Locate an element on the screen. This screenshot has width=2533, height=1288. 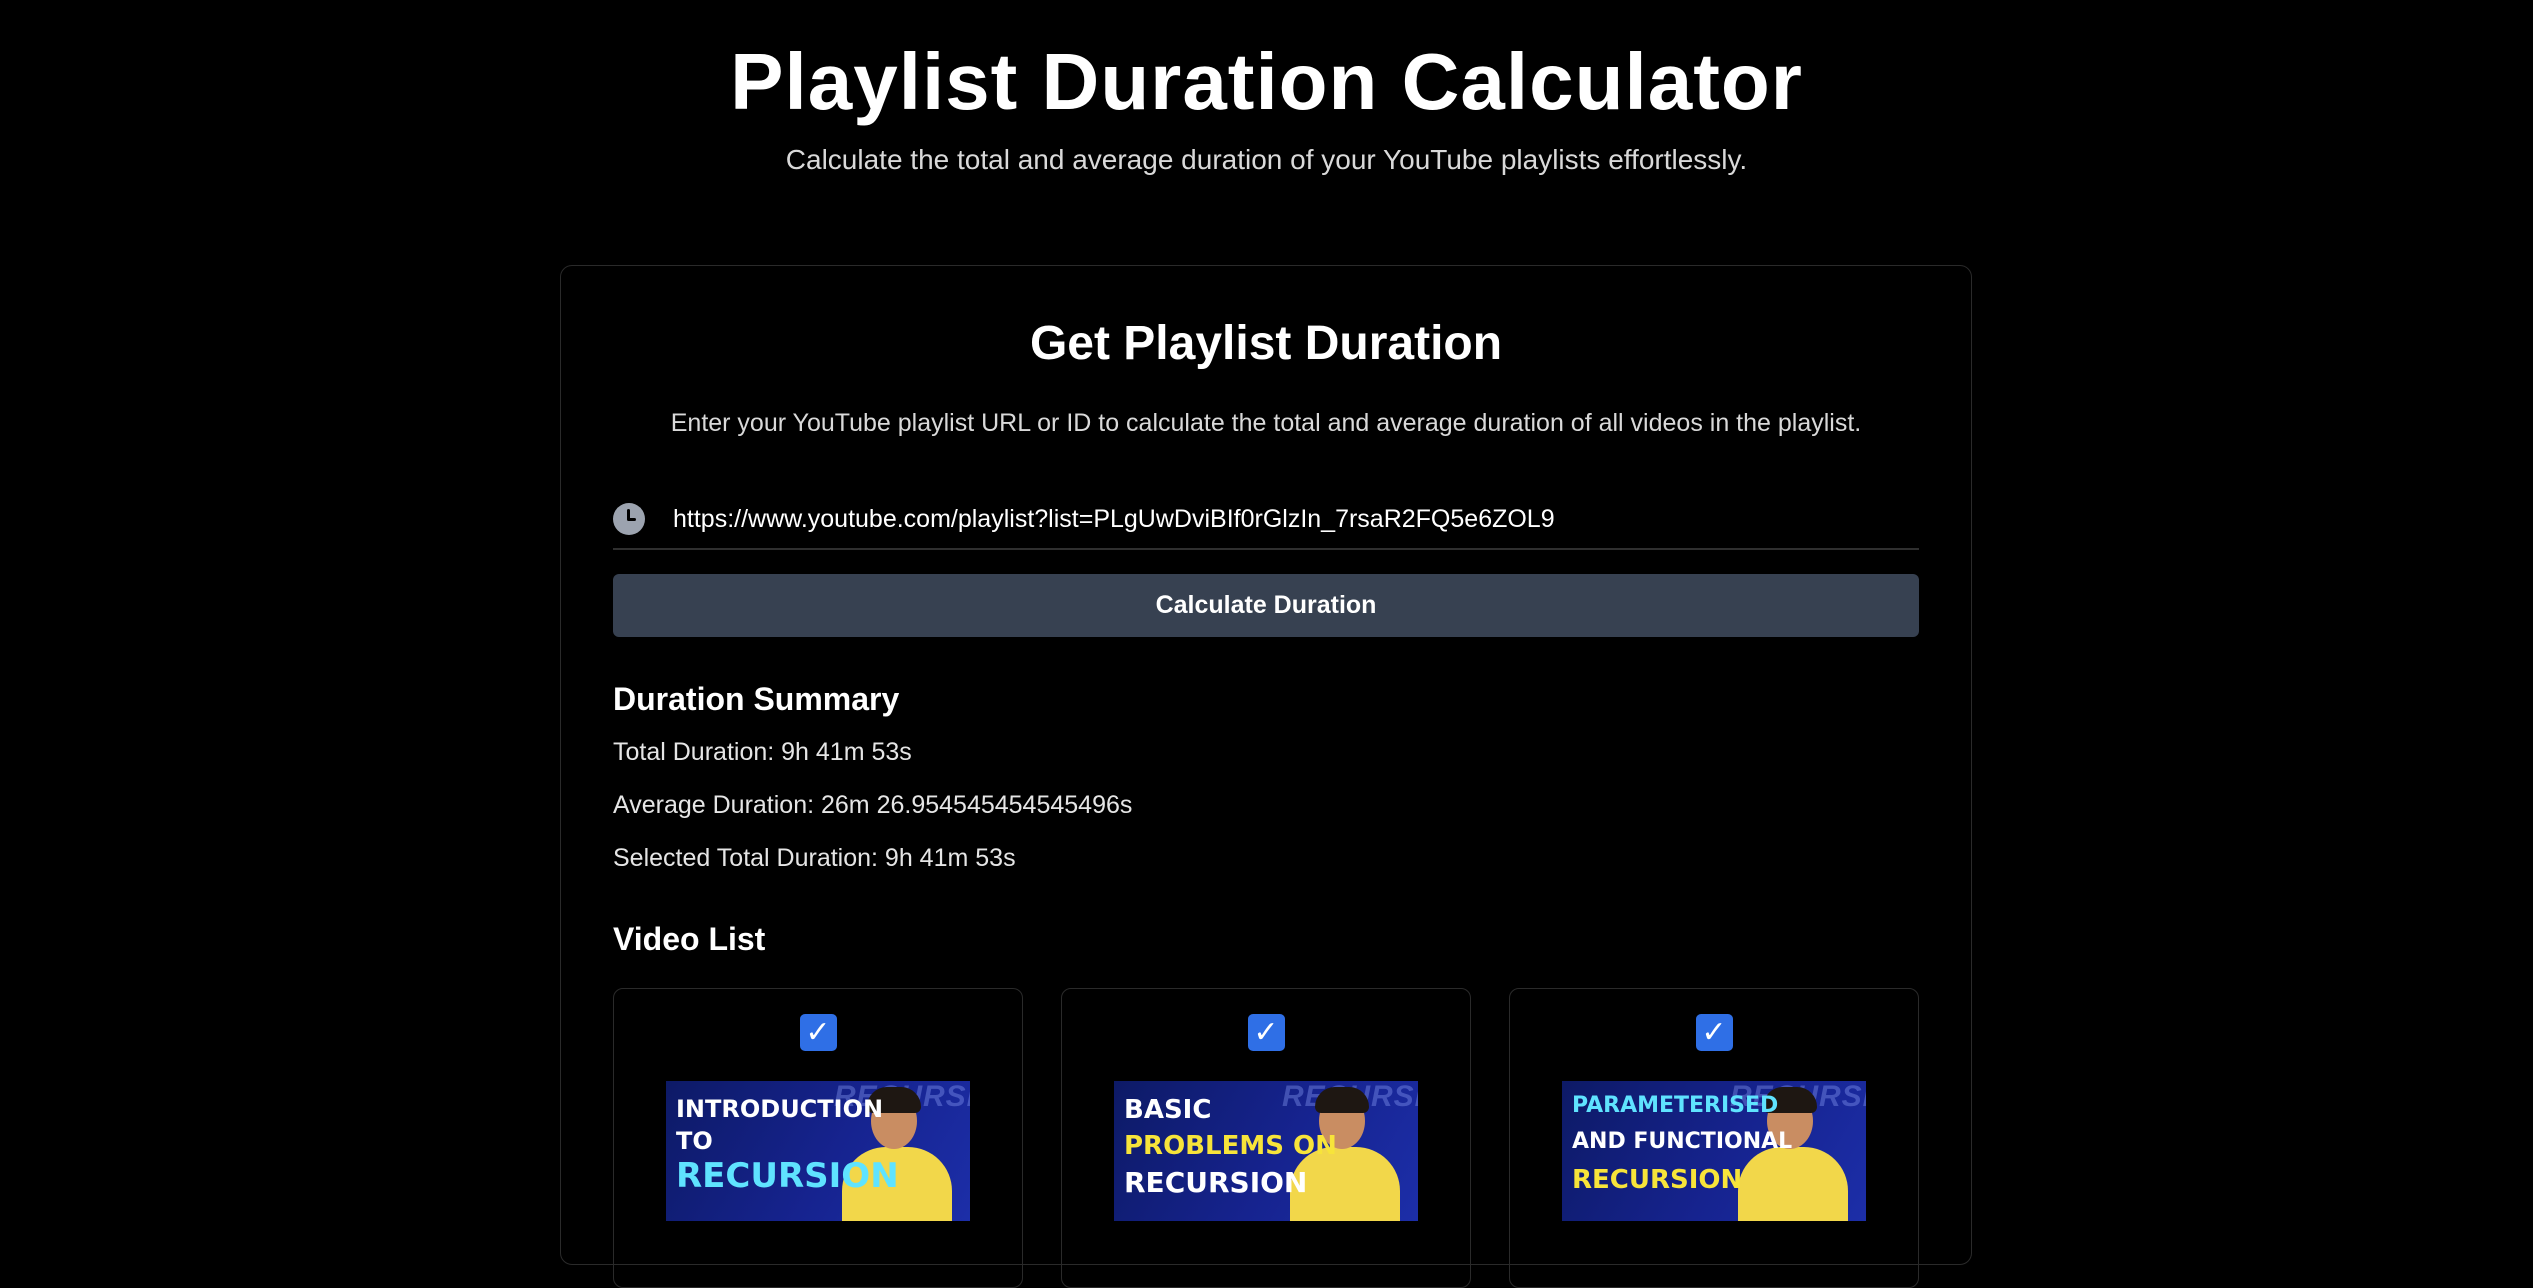
calculate-duration-button: Calculate Duration is located at coordinates (1266, 605).